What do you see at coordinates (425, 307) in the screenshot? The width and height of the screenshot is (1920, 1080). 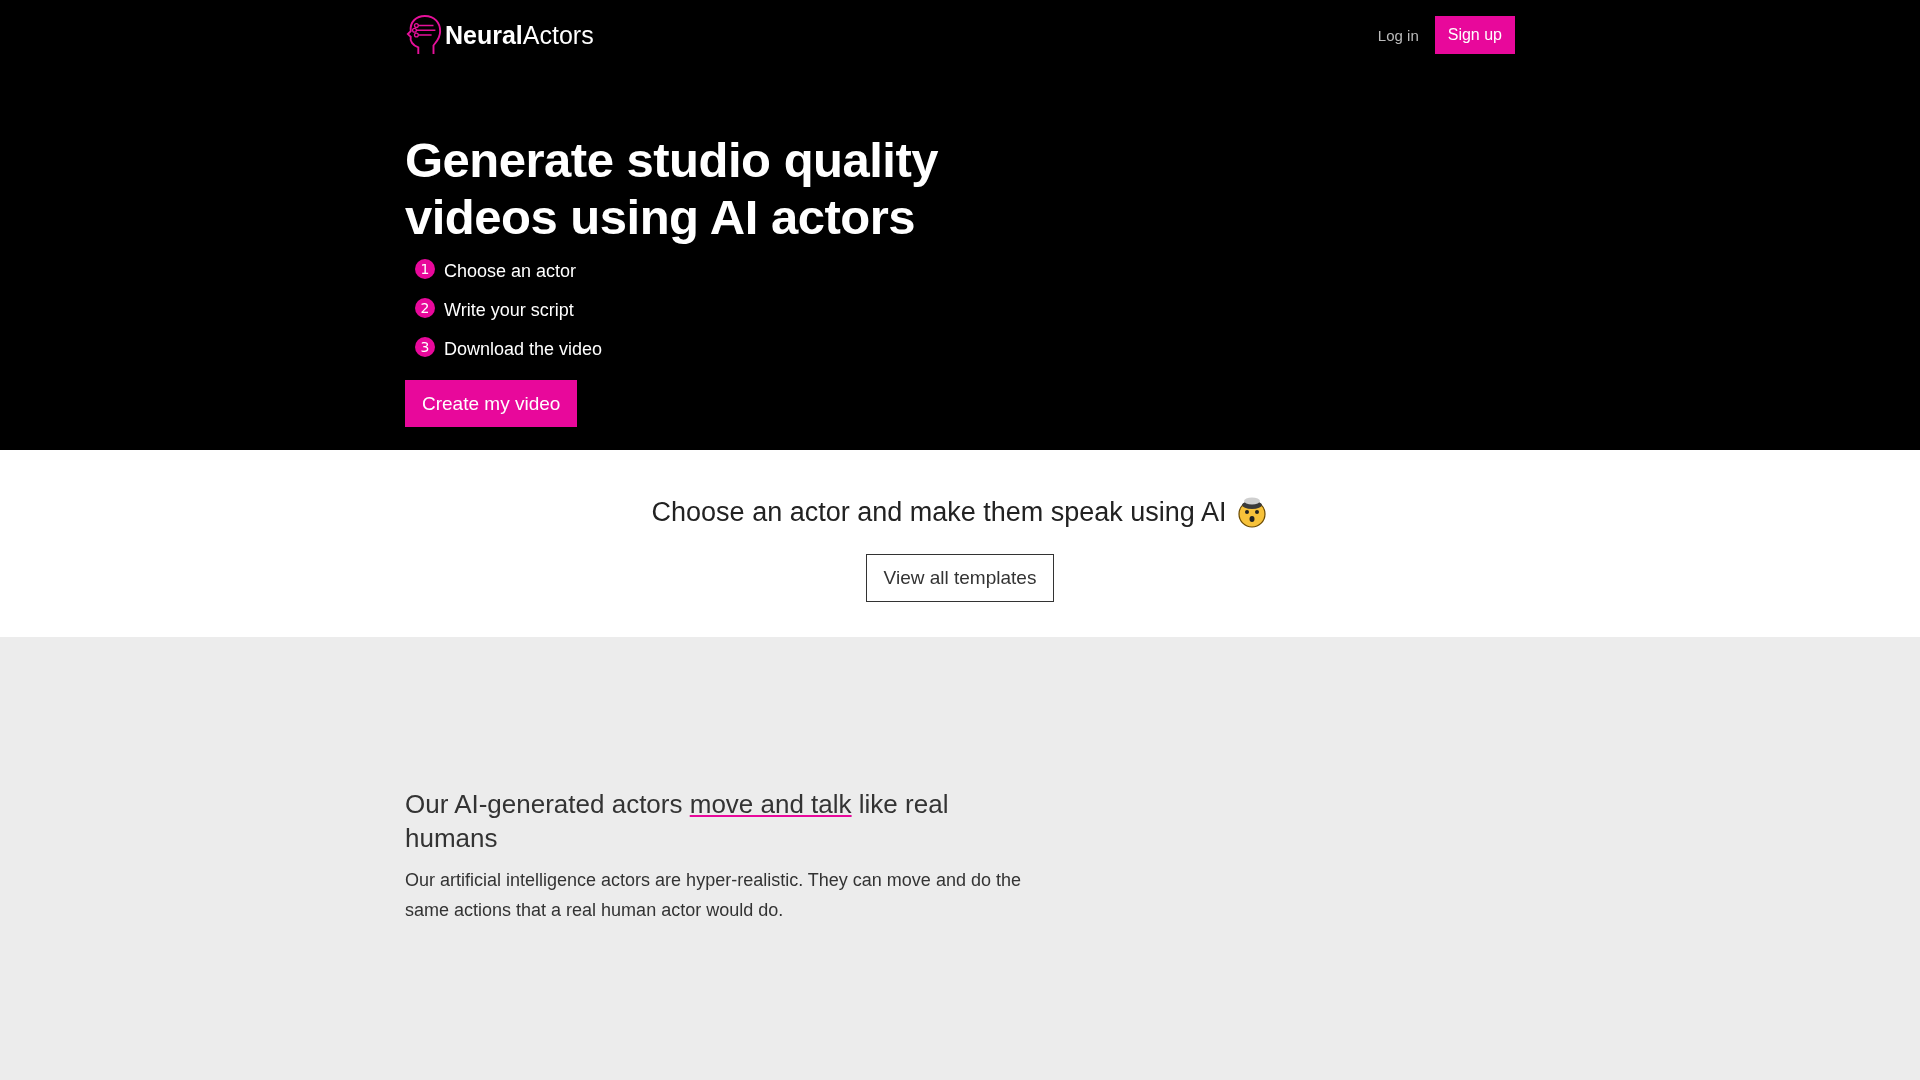 I see `step-number: 2` at bounding box center [425, 307].